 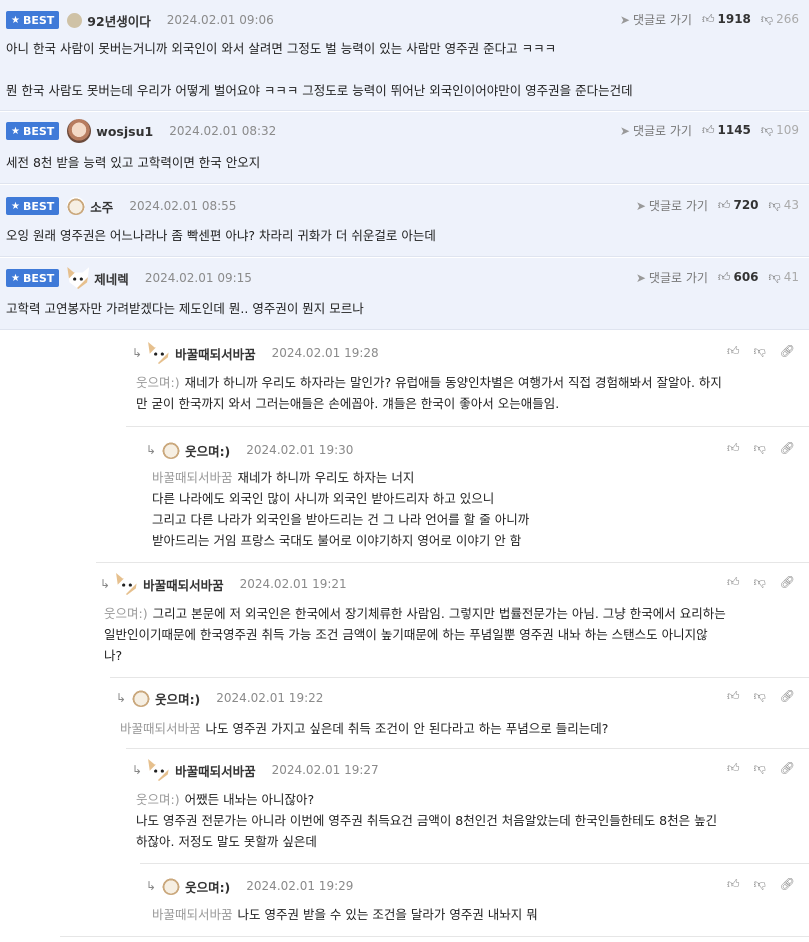 What do you see at coordinates (345, 914) in the screenshot?
I see `comment-text: 바꿀때되서바꿈 나도 영주권 받을 수 있는 조건을 달라가 영주권 내놔지 뭐` at bounding box center [345, 914].